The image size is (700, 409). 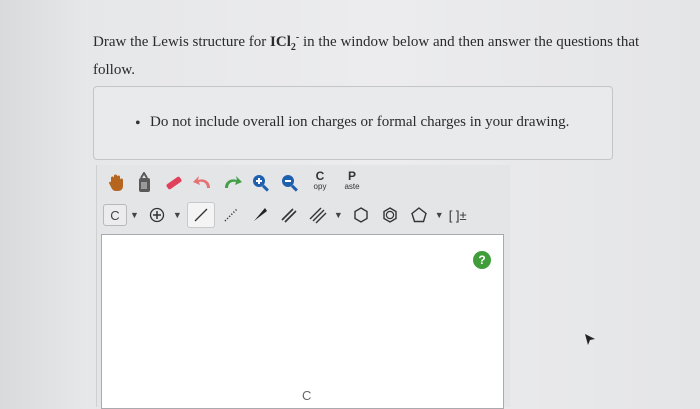 I want to click on charge-dropdown-icon: ▼, so click(x=177, y=215).